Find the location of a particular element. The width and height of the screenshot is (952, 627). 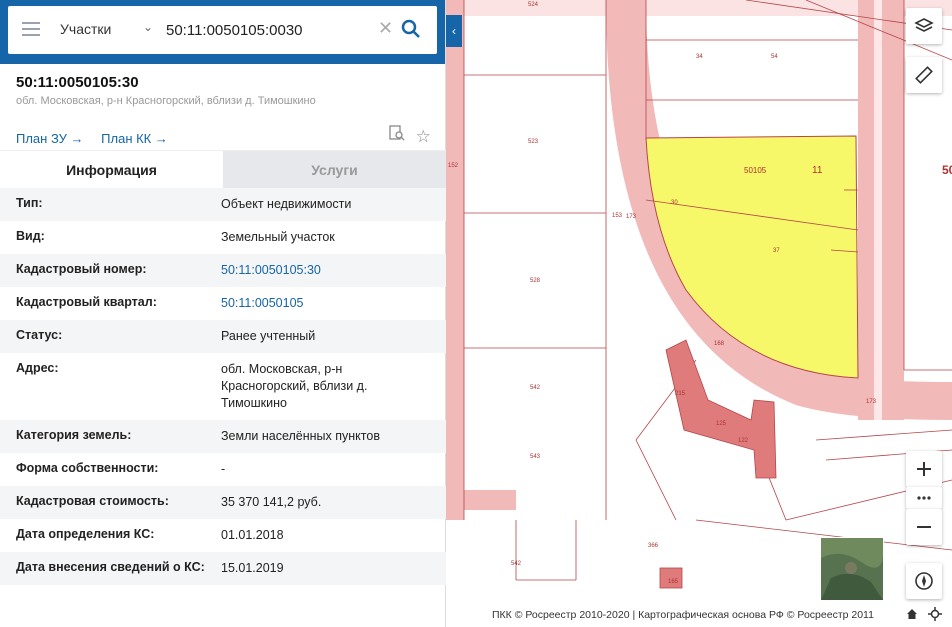

svg-text: 30 is located at coordinates (674, 203).